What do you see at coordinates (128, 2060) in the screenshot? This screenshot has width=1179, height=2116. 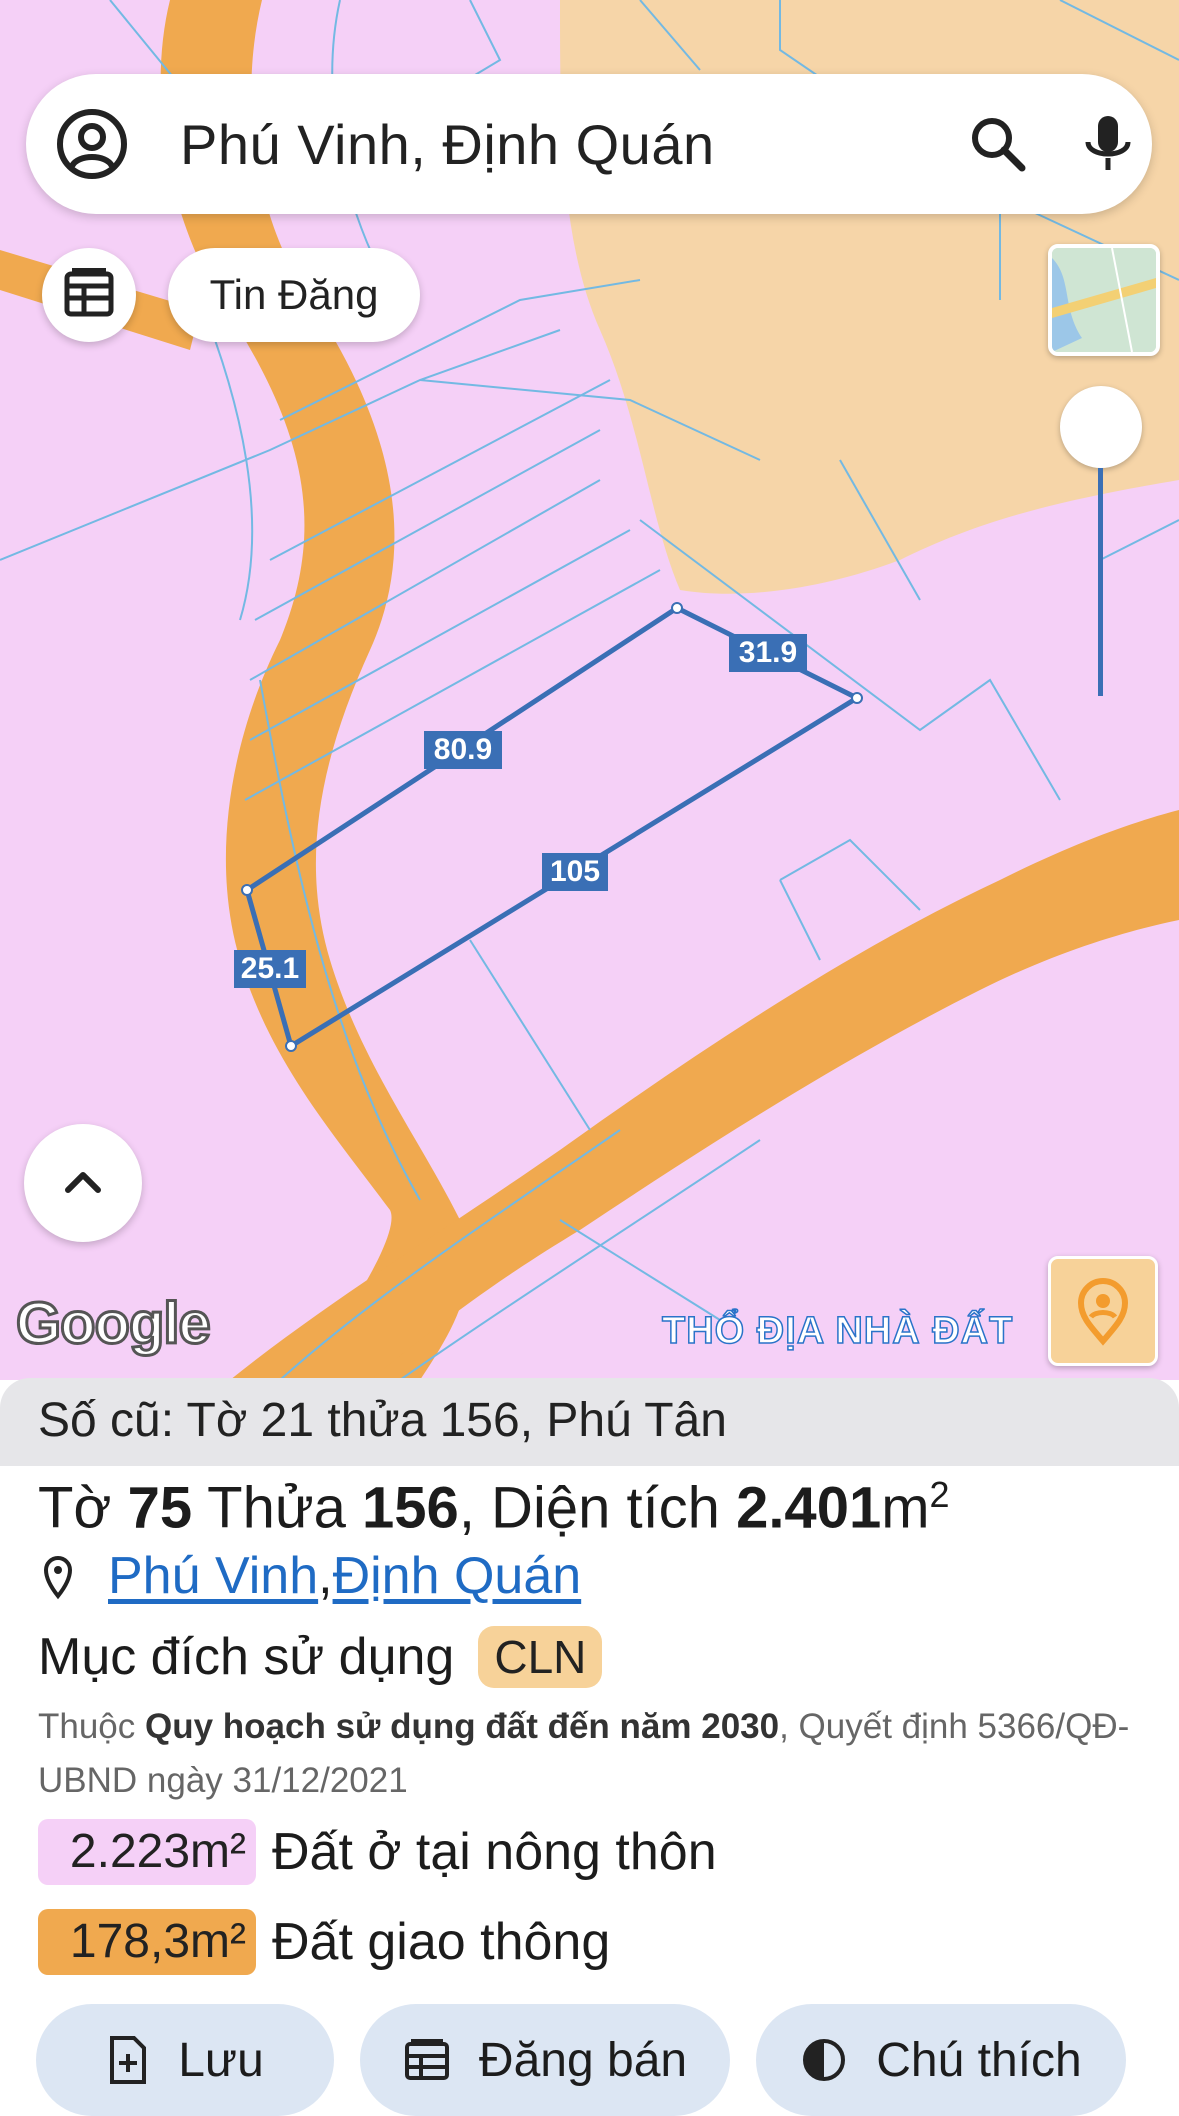 I see `add-file-icon` at bounding box center [128, 2060].